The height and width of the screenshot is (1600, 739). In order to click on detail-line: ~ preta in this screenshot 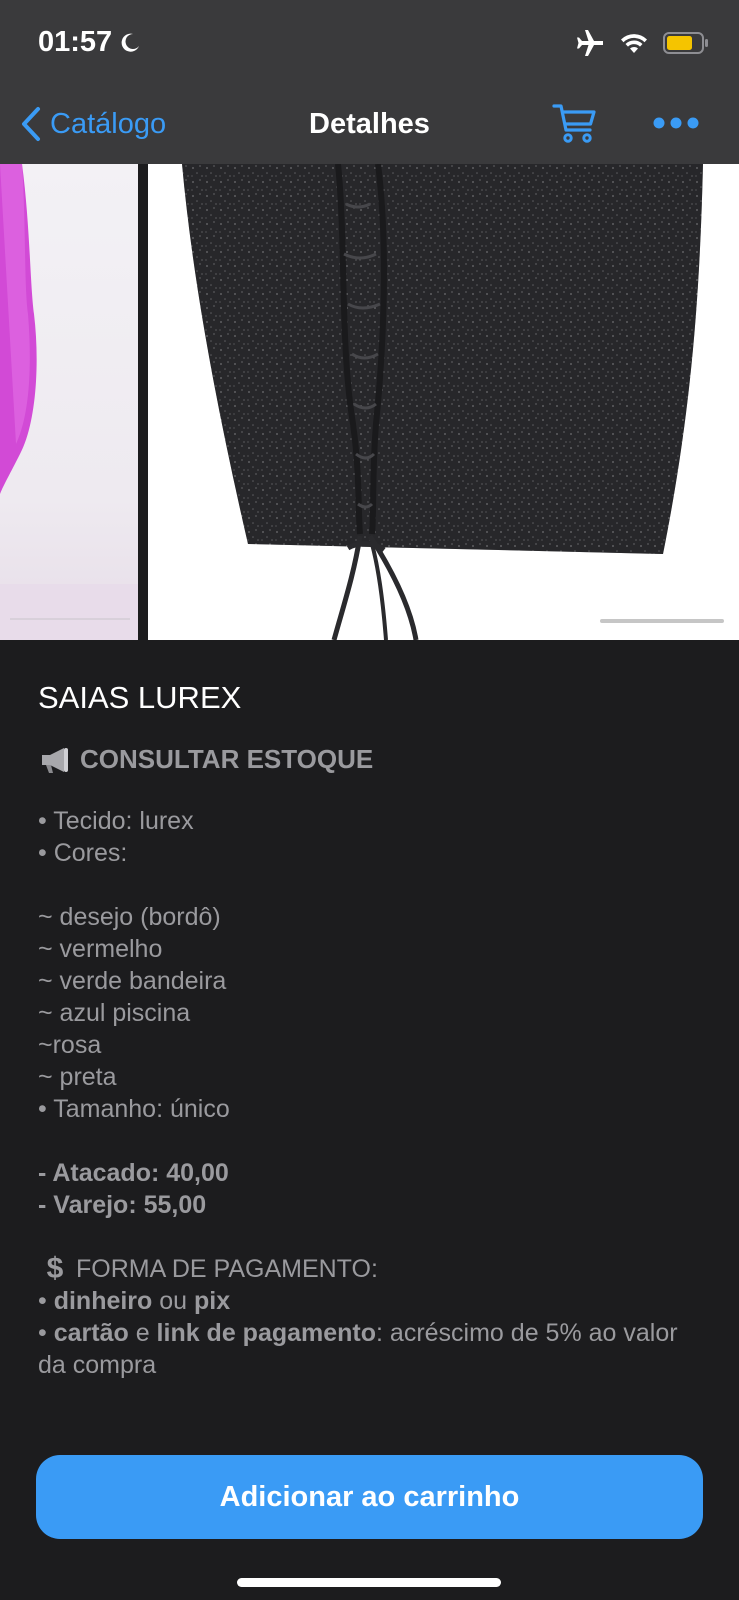, I will do `click(77, 1077)`.